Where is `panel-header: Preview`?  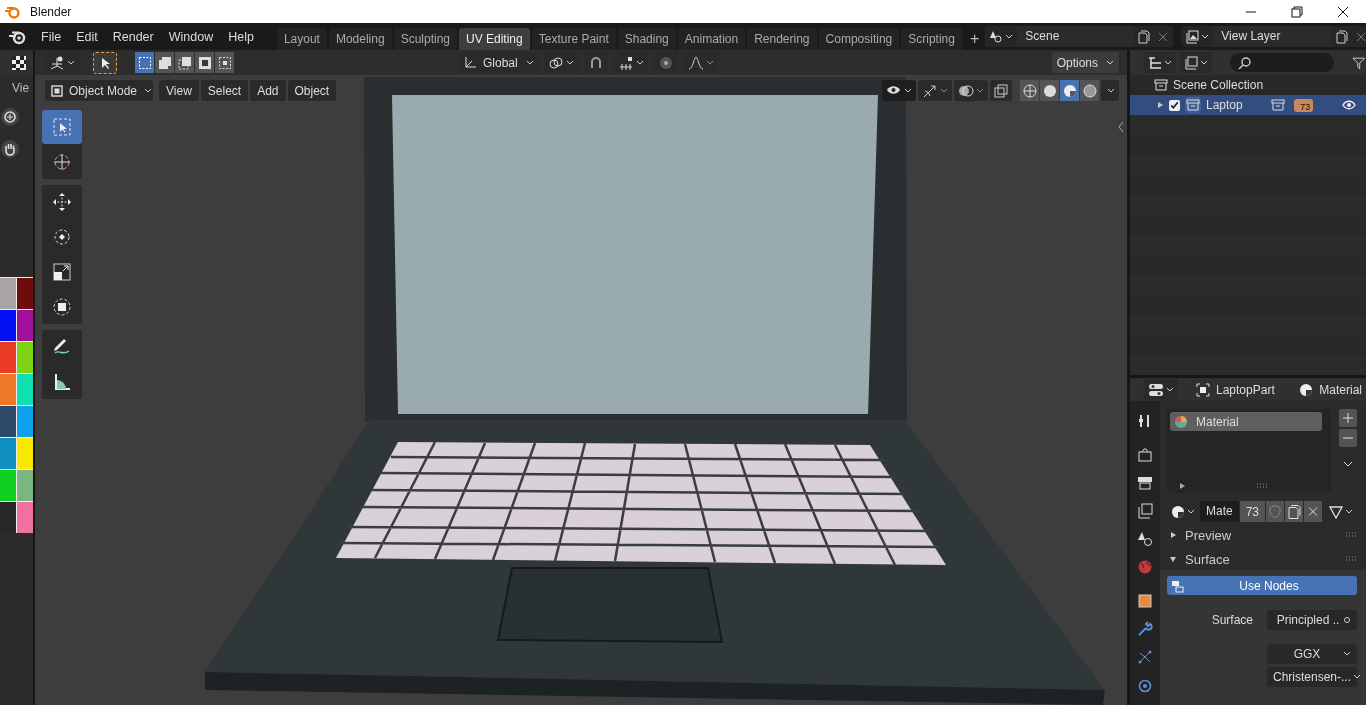
panel-header: Preview is located at coordinates (1262, 535).